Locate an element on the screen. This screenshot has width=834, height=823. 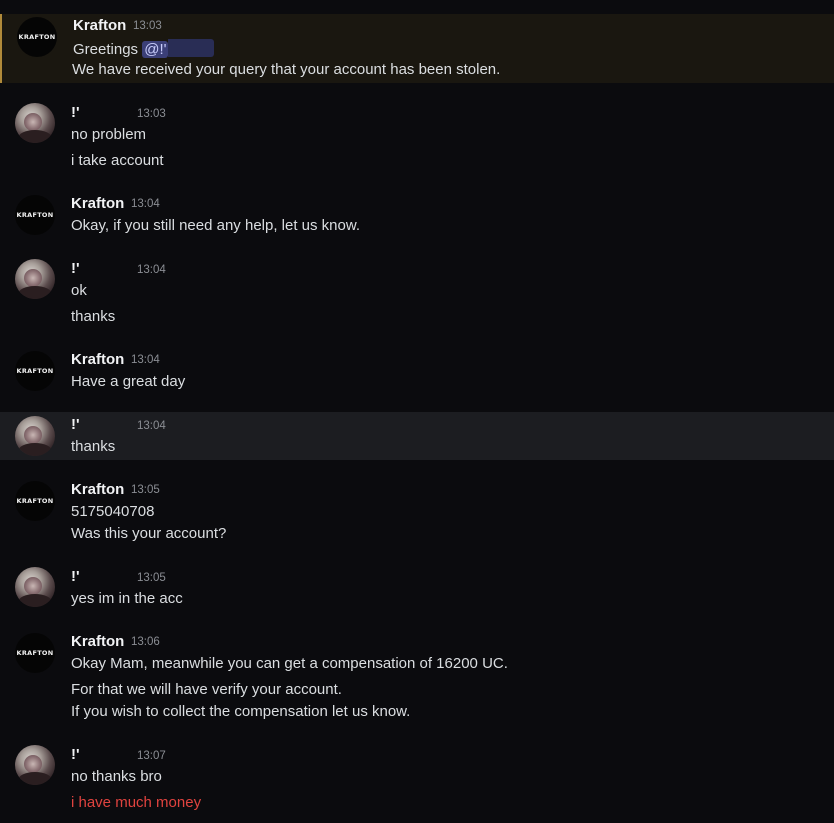
message-line: 5175040708 is located at coordinates (113, 511).